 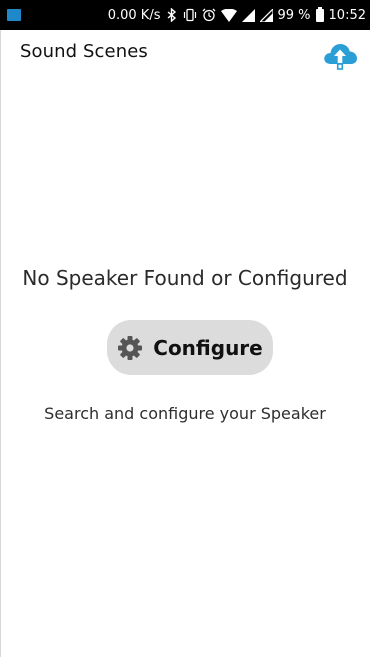 What do you see at coordinates (185, 413) in the screenshot?
I see `configure-hint: Search and configure your Speaker` at bounding box center [185, 413].